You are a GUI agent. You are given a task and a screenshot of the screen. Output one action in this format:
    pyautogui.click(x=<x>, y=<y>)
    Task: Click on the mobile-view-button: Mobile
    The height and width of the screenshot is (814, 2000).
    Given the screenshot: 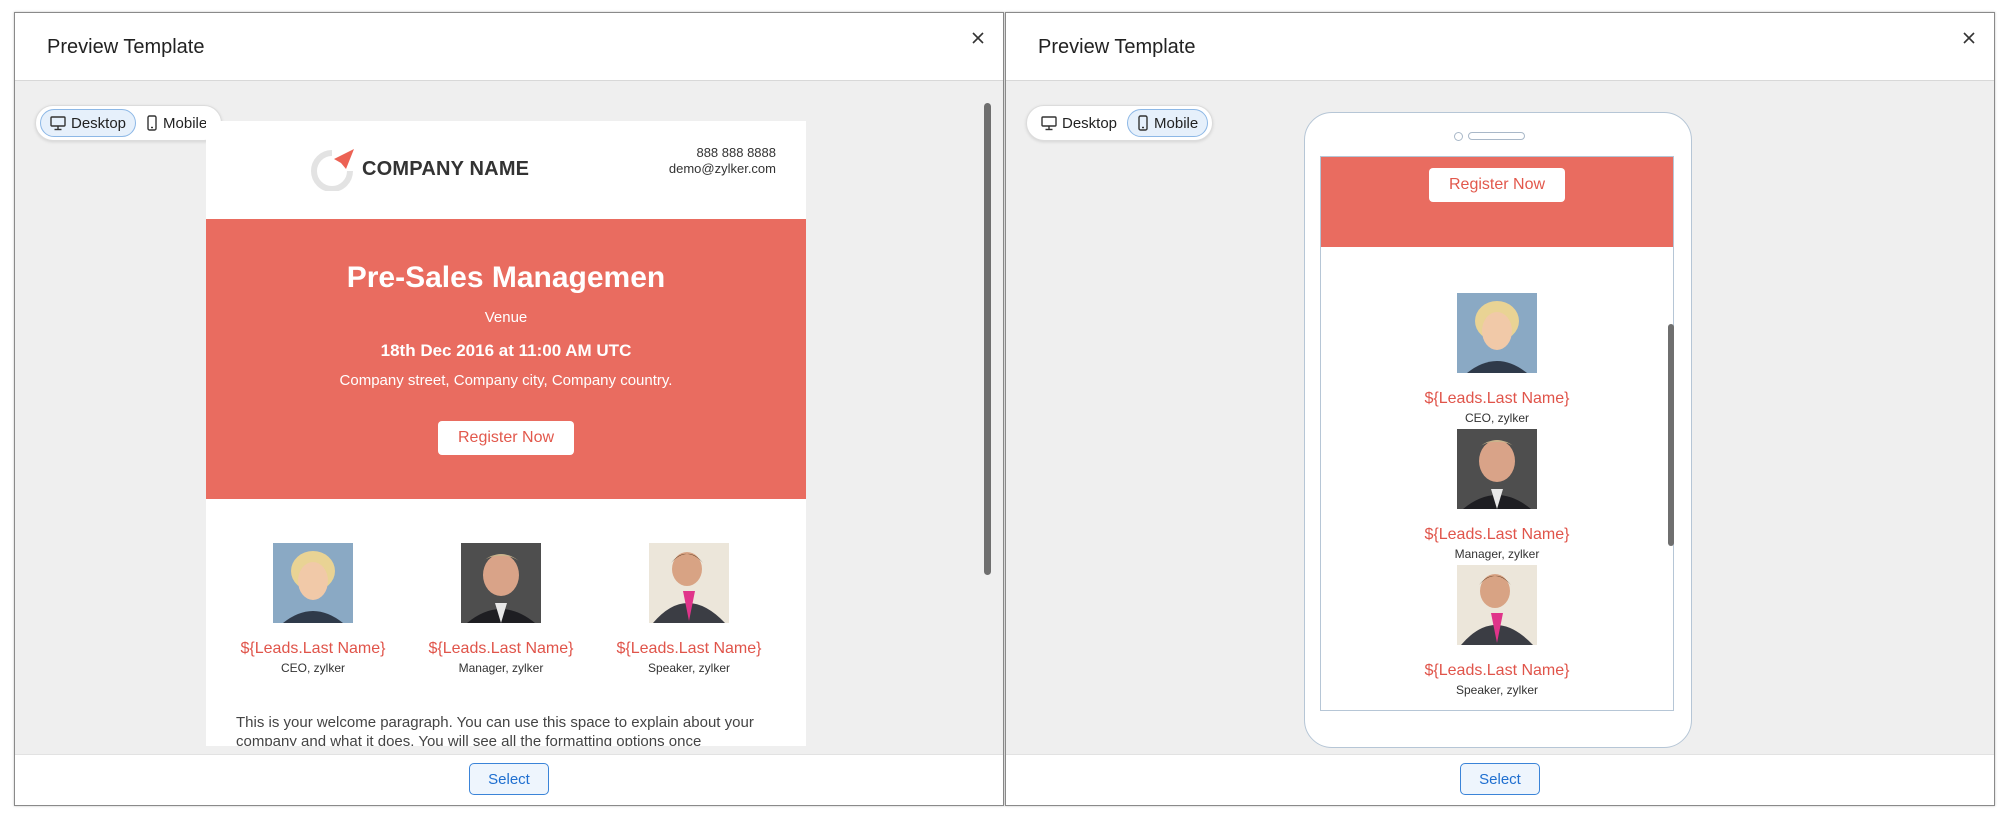 What is the action you would take?
    pyautogui.click(x=1168, y=123)
    